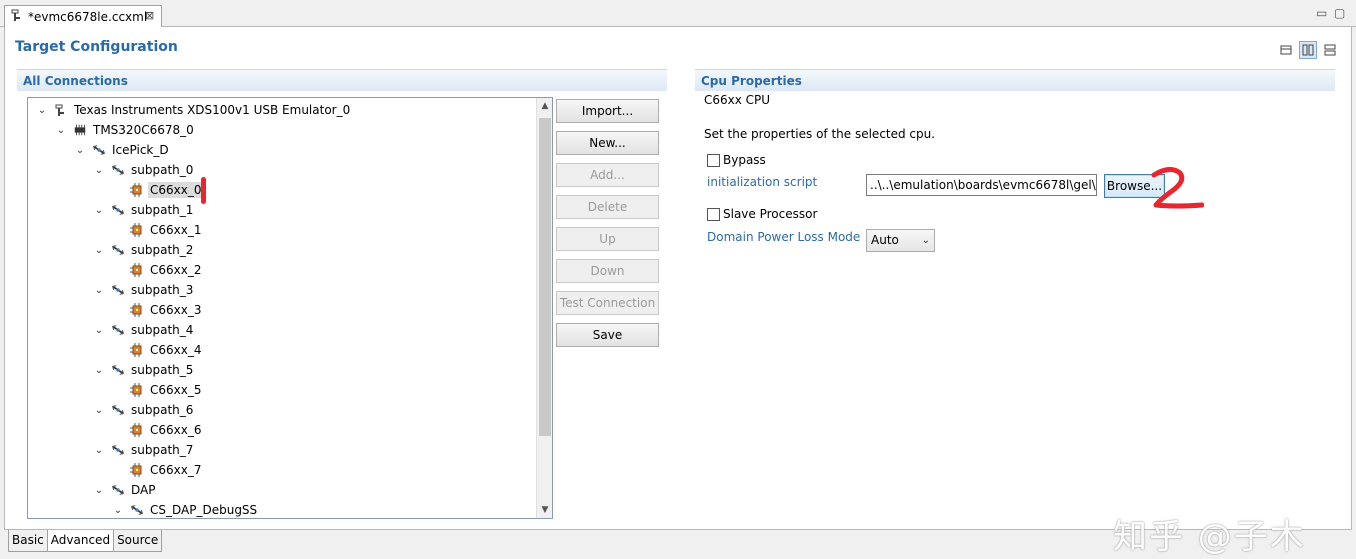 This screenshot has width=1356, height=559. What do you see at coordinates (544, 510) in the screenshot?
I see `scroll-down-icon: ▼` at bounding box center [544, 510].